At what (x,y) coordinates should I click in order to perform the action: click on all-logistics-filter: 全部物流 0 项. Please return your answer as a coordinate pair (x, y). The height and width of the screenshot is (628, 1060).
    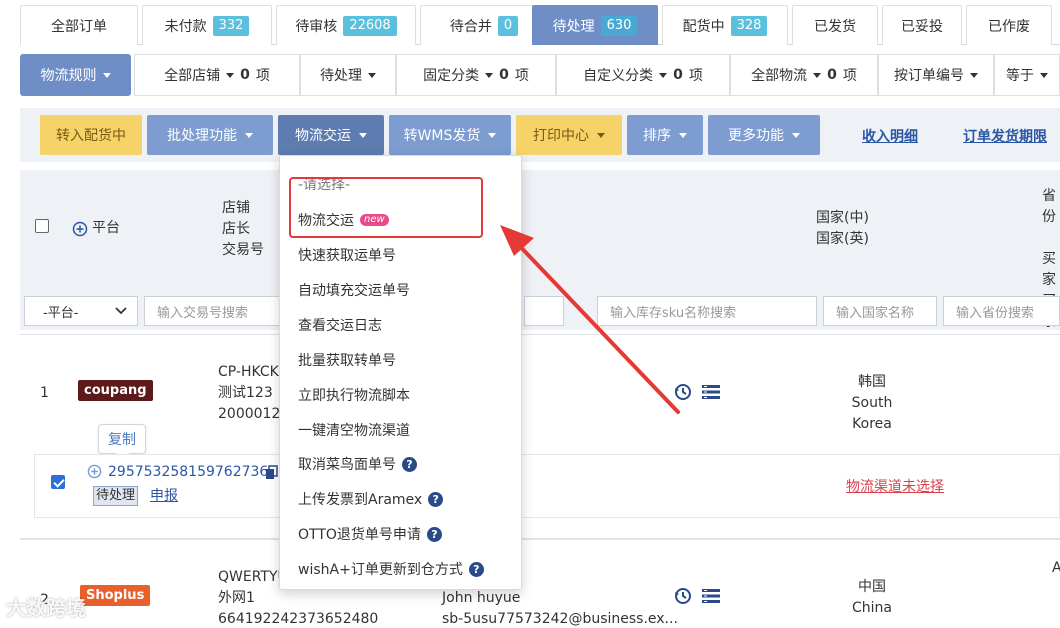
    Looking at the image, I should click on (804, 75).